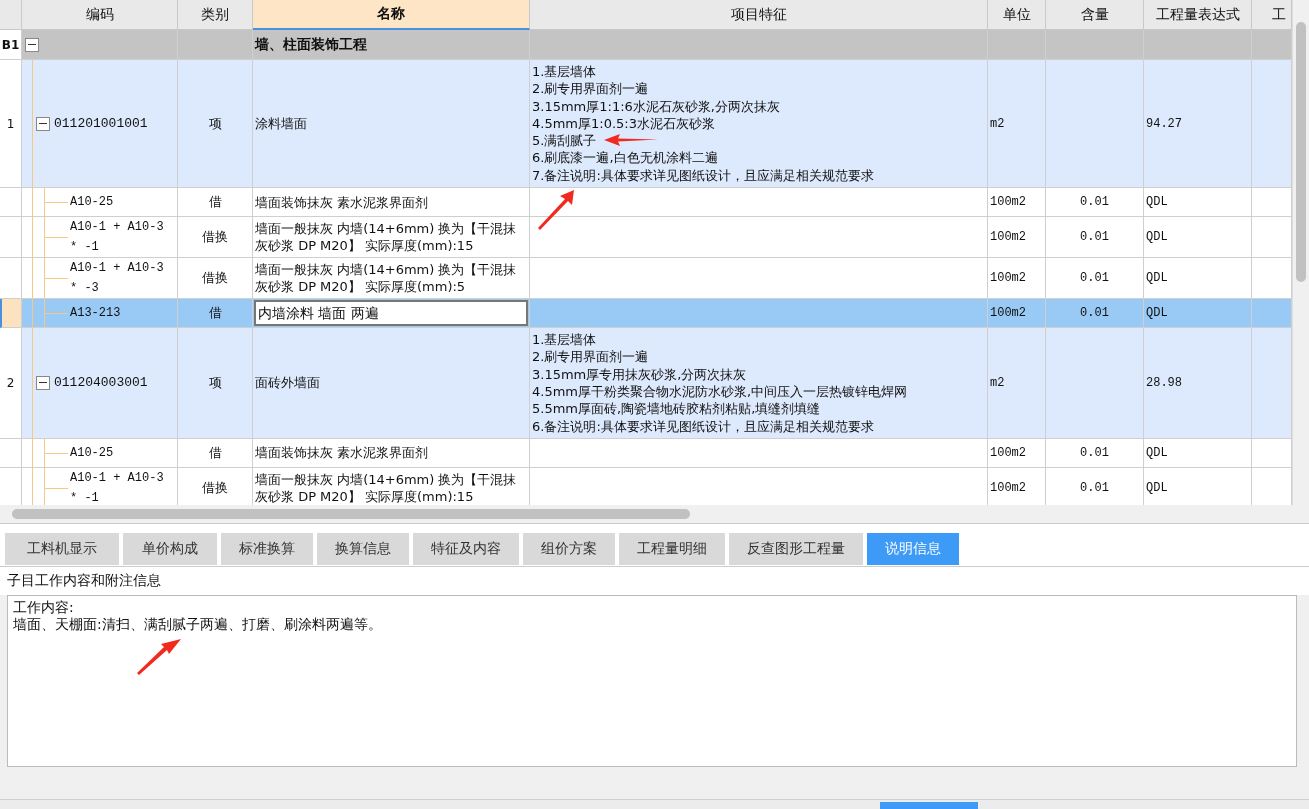 The image size is (1309, 809). Describe the element at coordinates (1095, 15) in the screenshot. I see `column-header: 含量` at that location.